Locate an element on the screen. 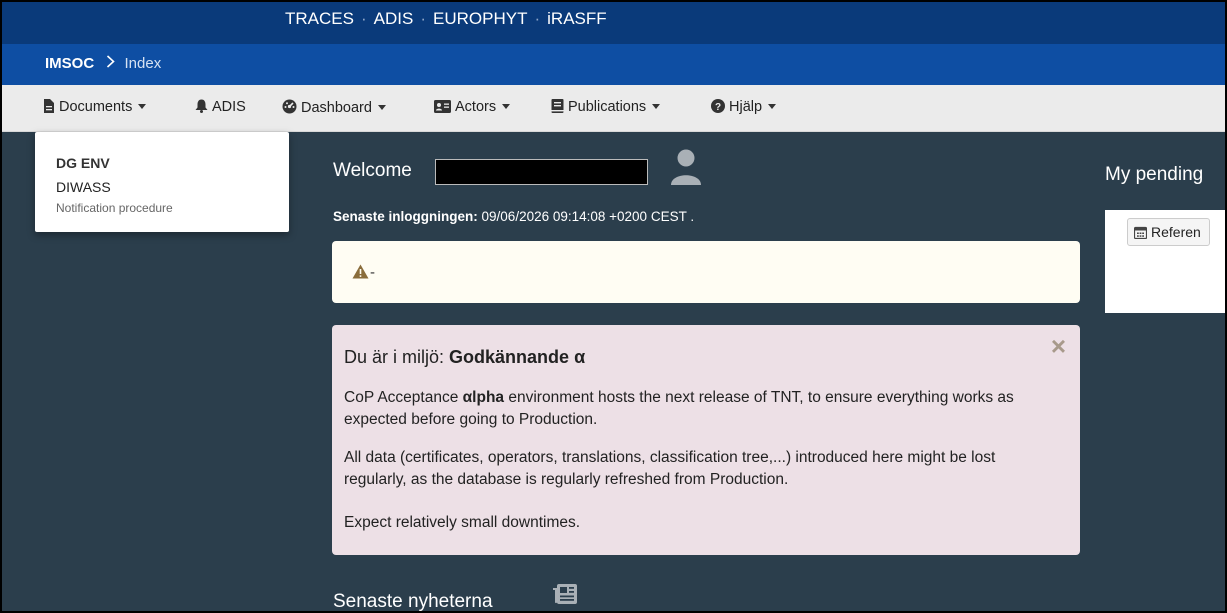  pending-title: My pending is located at coordinates (1154, 174).